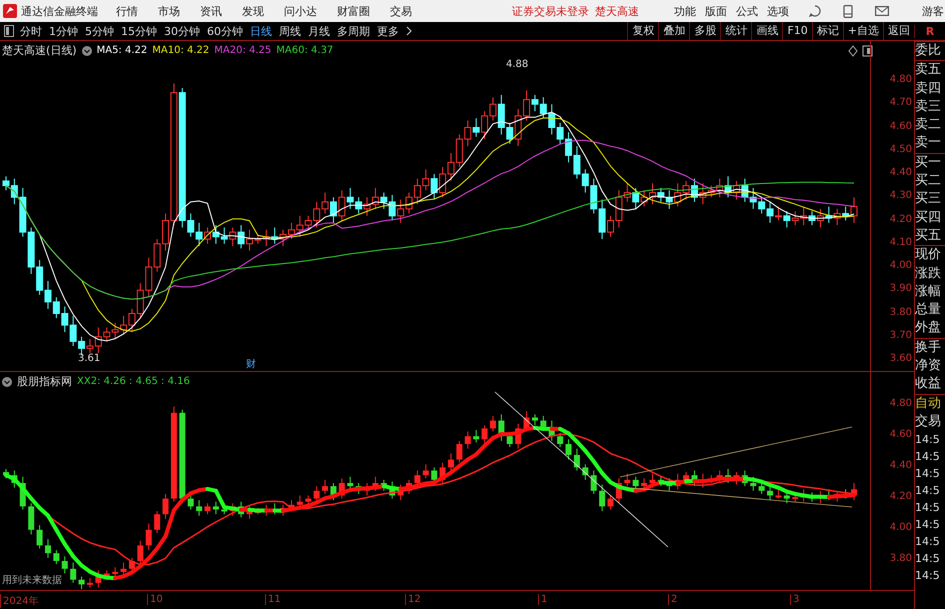  Describe the element at coordinates (99, 31) in the screenshot. I see `period-tab: 5分钟` at that location.